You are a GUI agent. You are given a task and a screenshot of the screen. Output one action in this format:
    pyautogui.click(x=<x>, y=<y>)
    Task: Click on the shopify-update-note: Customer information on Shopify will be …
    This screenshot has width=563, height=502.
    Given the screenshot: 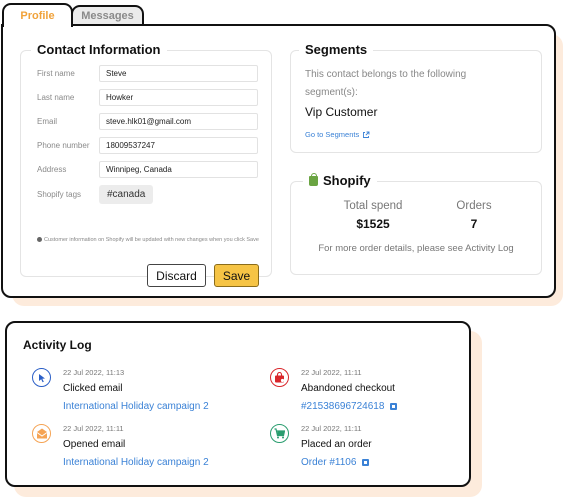 What is the action you would take?
    pyautogui.click(x=149, y=240)
    